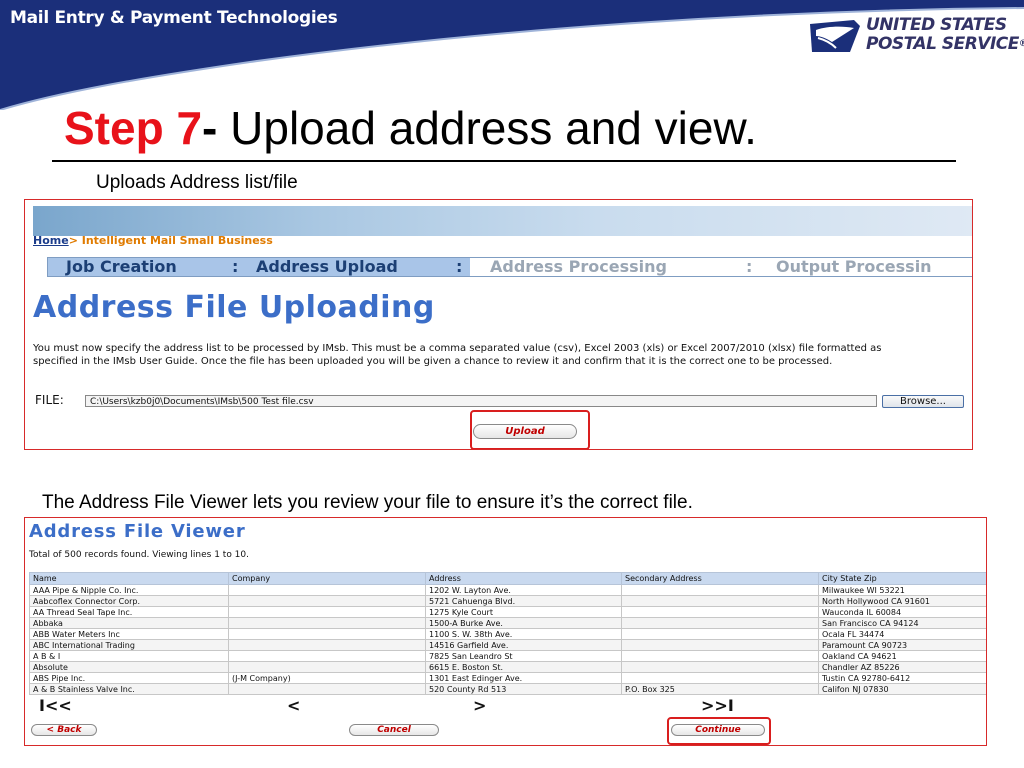  What do you see at coordinates (293, 705) in the screenshot?
I see `prev-page-link: <` at bounding box center [293, 705].